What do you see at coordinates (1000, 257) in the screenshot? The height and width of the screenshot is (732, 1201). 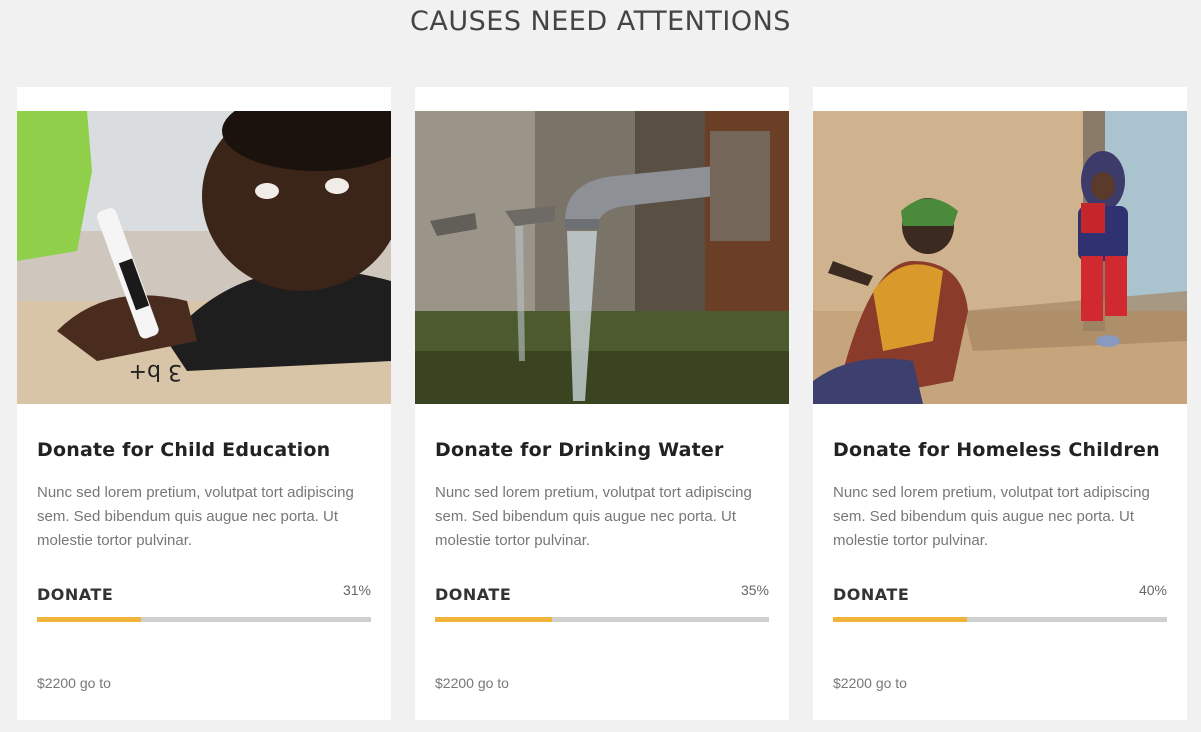 I see `homeless-children-photo` at bounding box center [1000, 257].